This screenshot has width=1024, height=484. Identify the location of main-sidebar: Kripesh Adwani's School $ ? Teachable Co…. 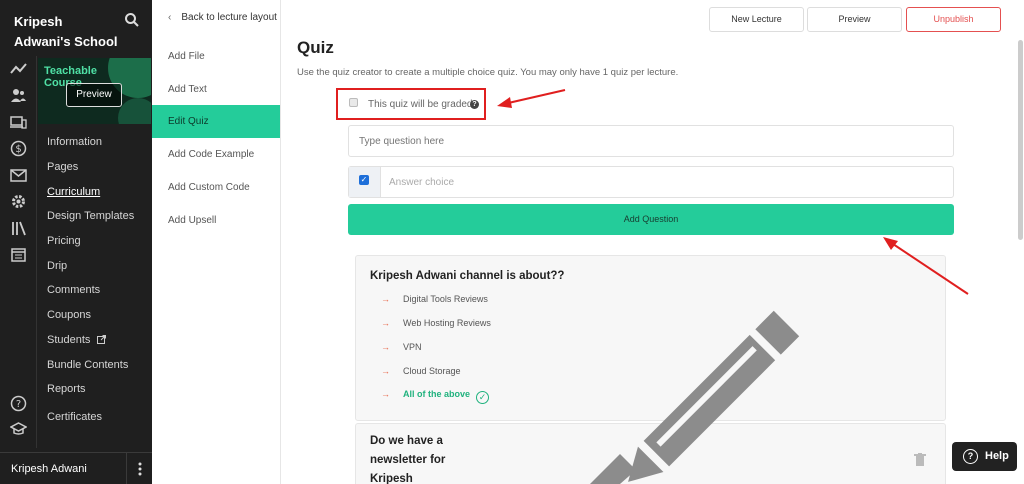
(76, 242).